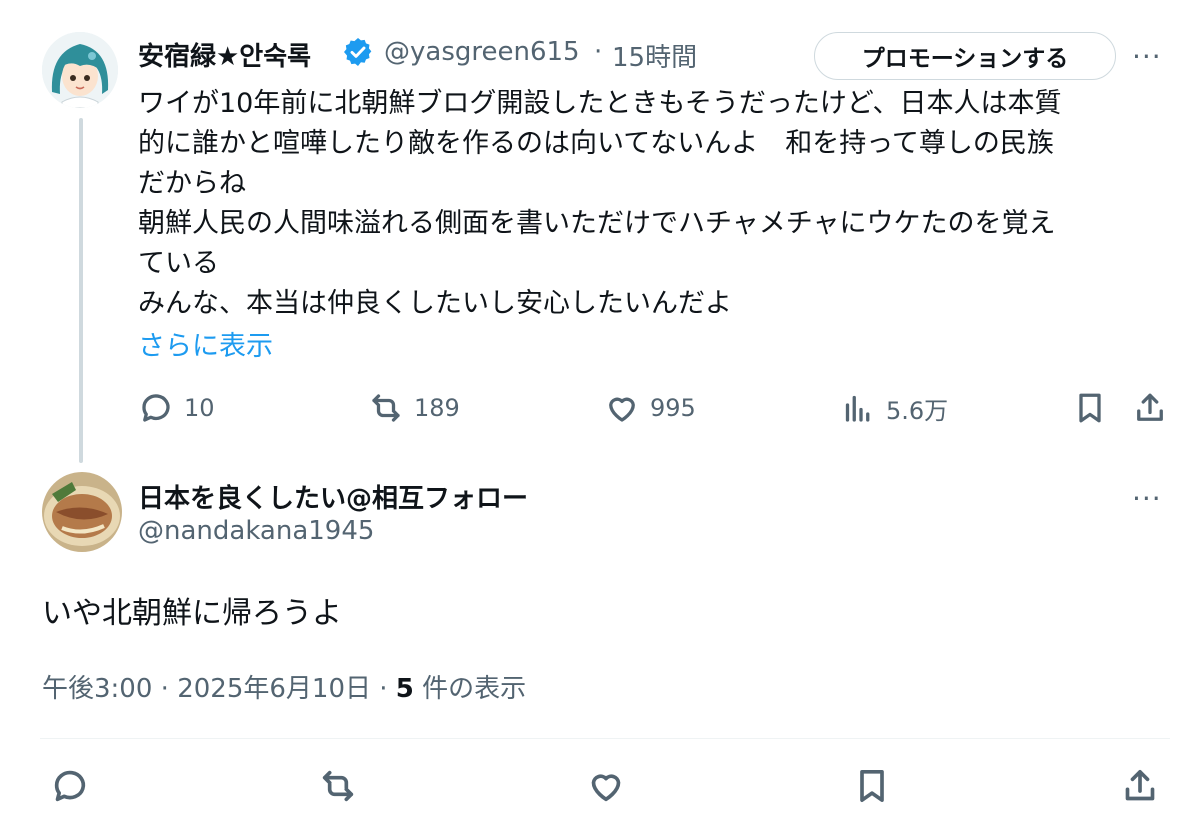 The width and height of the screenshot is (1200, 835). I want to click on tweet-line: みんな、本当は仲良くしたいし安心したいんだよ, so click(435, 303).